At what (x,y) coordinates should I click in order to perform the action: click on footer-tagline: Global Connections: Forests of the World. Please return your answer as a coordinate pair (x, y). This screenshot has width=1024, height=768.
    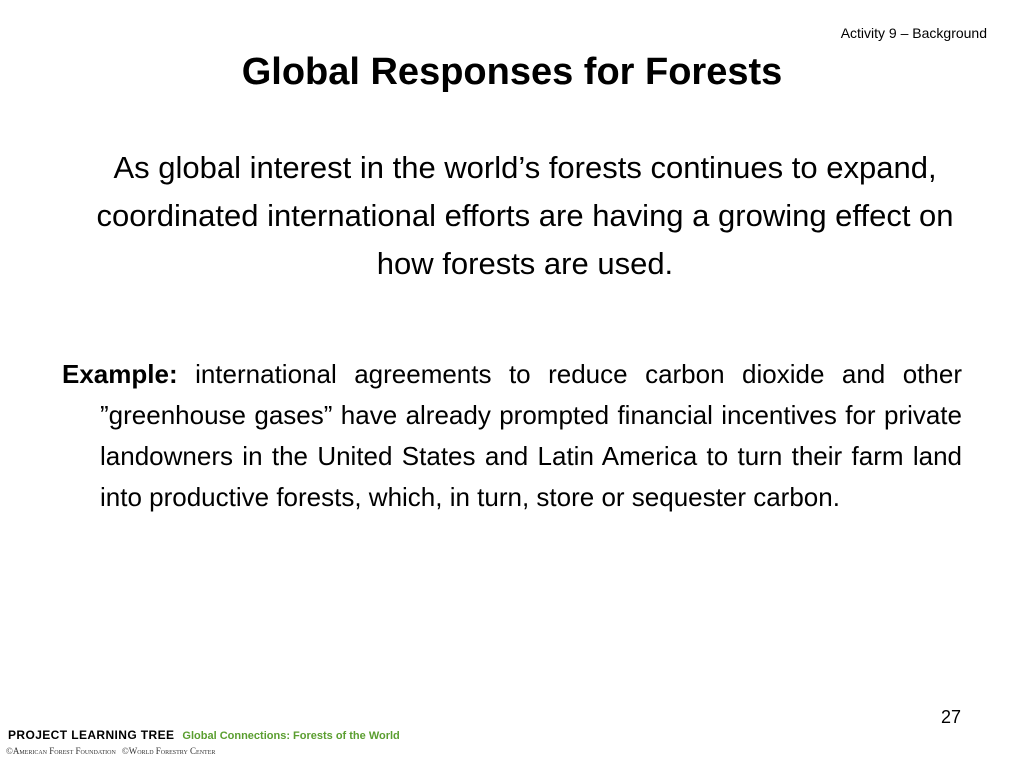
    Looking at the image, I should click on (291, 736).